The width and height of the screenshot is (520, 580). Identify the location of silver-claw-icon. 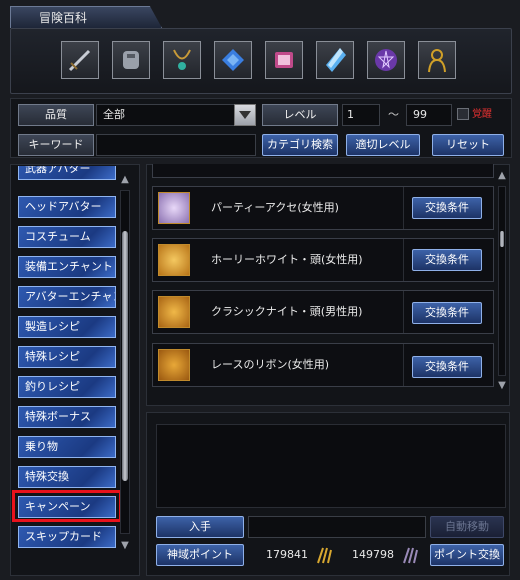
(410, 555).